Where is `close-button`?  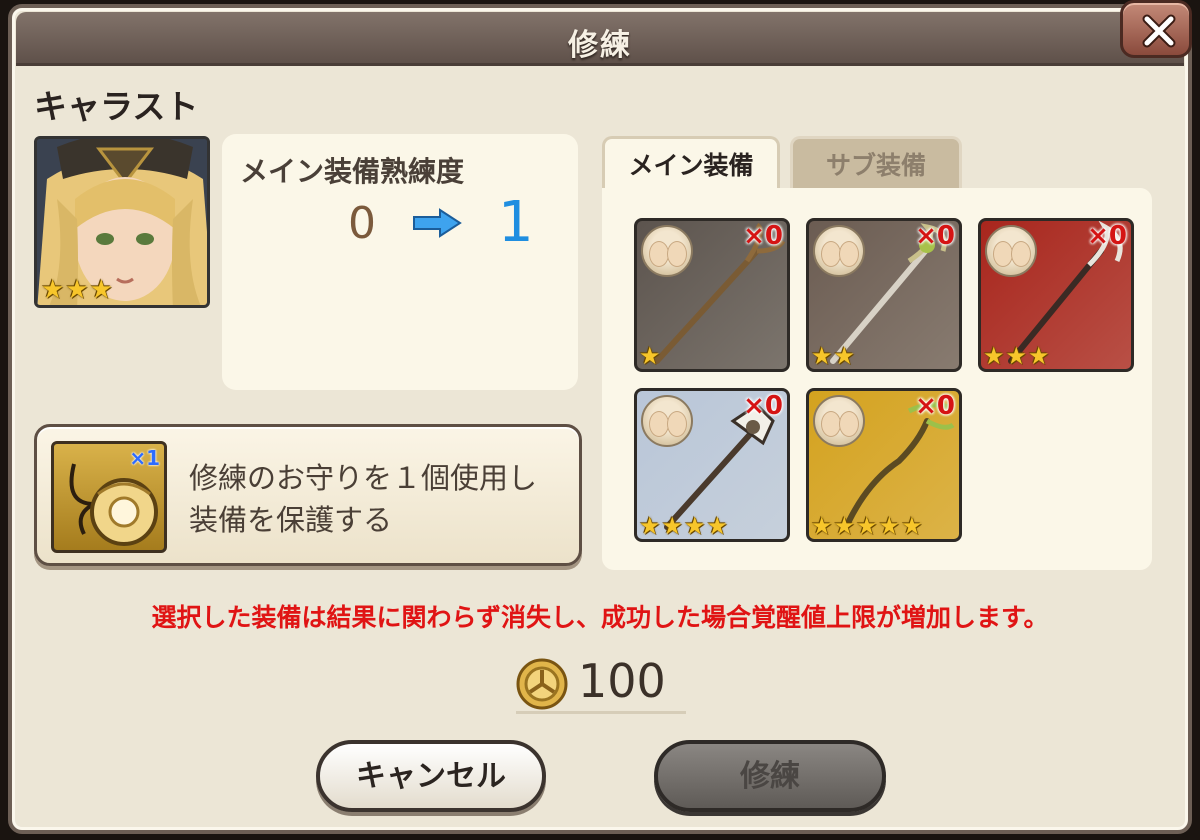 close-button is located at coordinates (1156, 29).